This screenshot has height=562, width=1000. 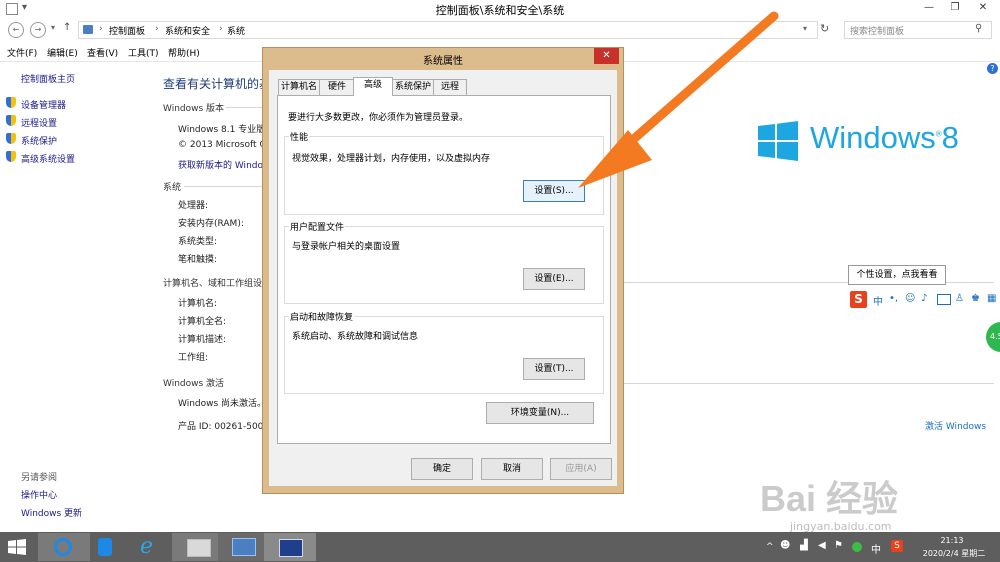 I want to click on network-header: 计算机名、域和工作组设, so click(x=213, y=284).